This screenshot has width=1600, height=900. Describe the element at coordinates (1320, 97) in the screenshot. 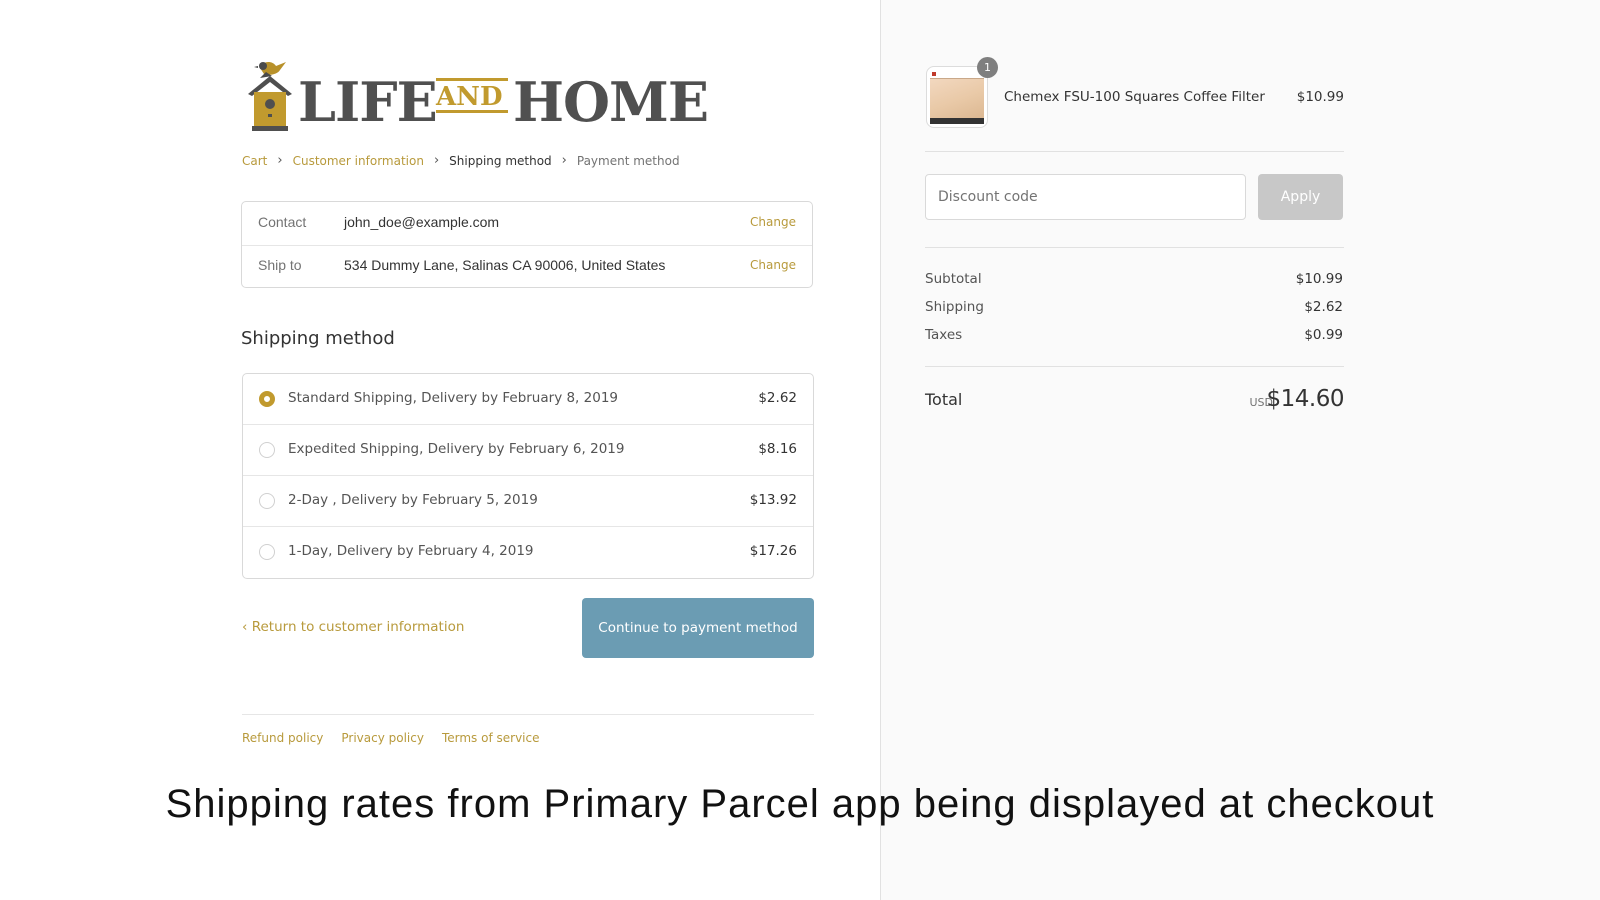

I see `product-price: $10.99` at that location.